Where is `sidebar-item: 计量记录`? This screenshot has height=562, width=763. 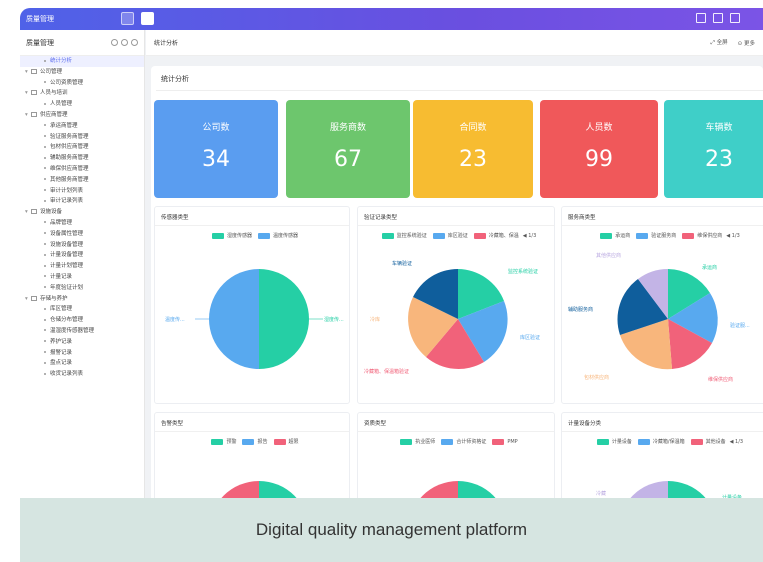 sidebar-item: 计量记录 is located at coordinates (82, 277).